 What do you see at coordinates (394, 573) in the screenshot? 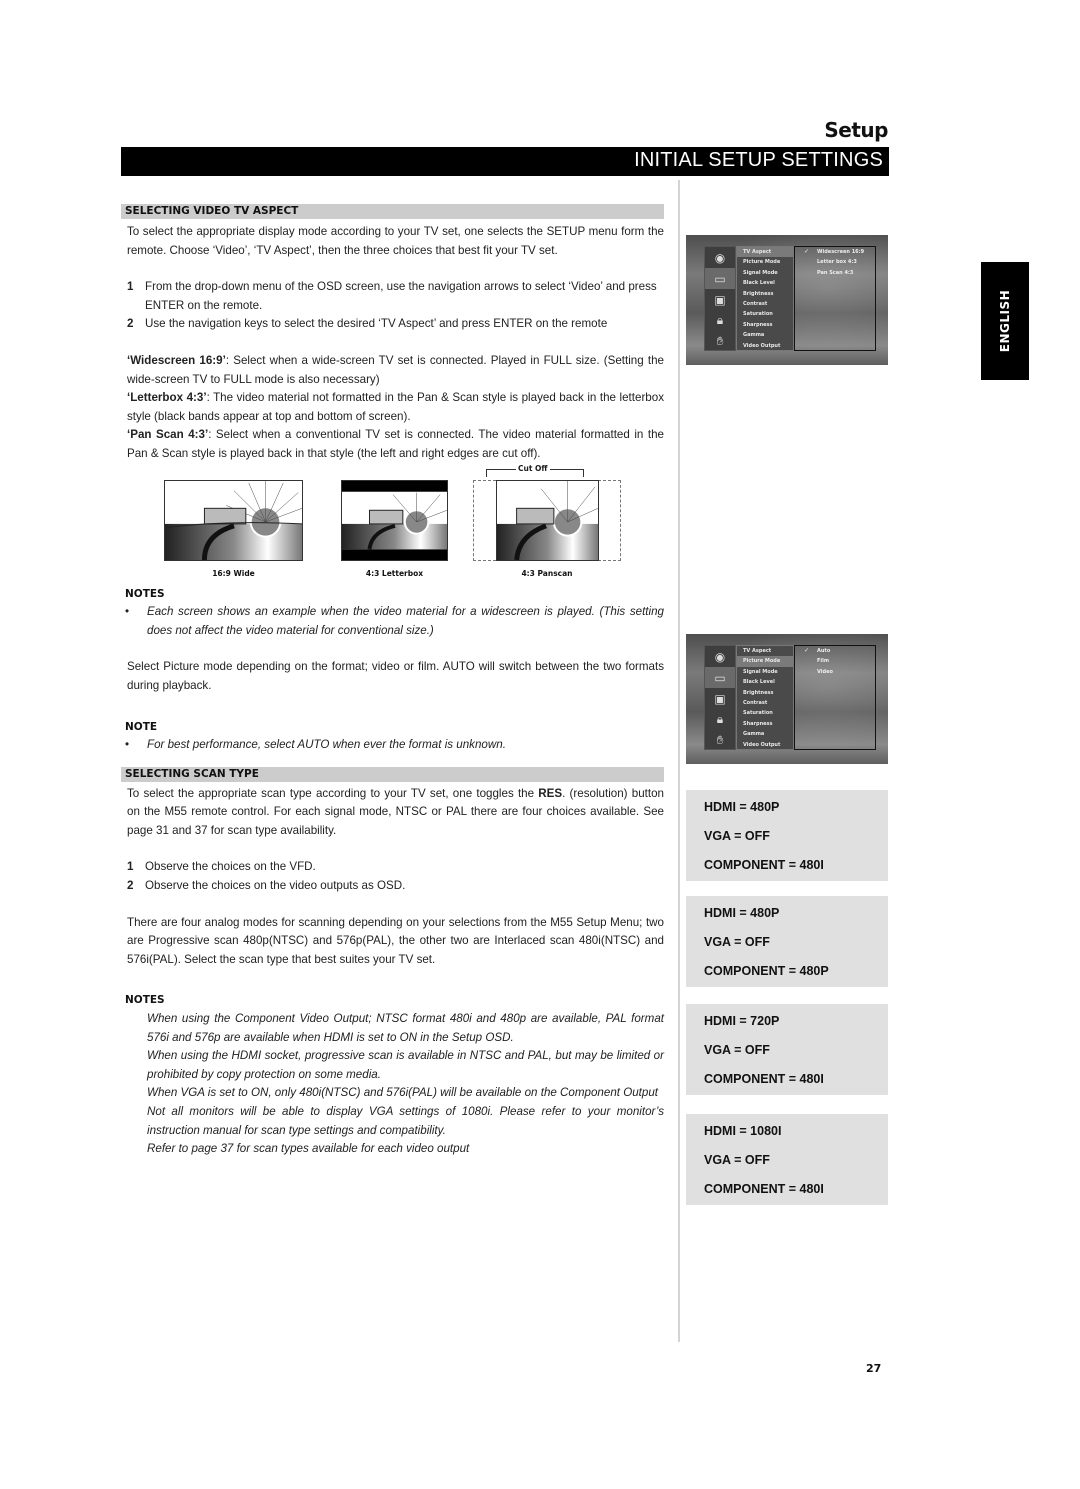
I see `figure-label: 4:3 Letterbox` at bounding box center [394, 573].